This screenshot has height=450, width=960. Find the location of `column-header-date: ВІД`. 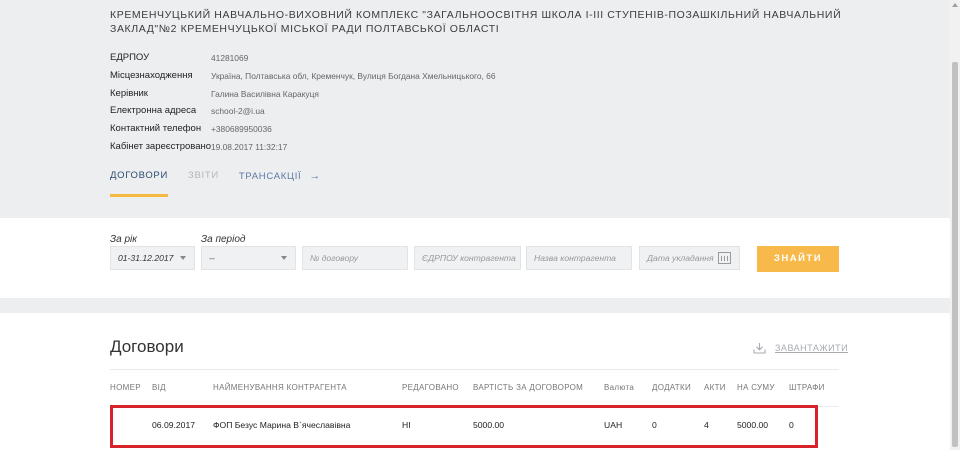

column-header-date: ВІД is located at coordinates (159, 387).